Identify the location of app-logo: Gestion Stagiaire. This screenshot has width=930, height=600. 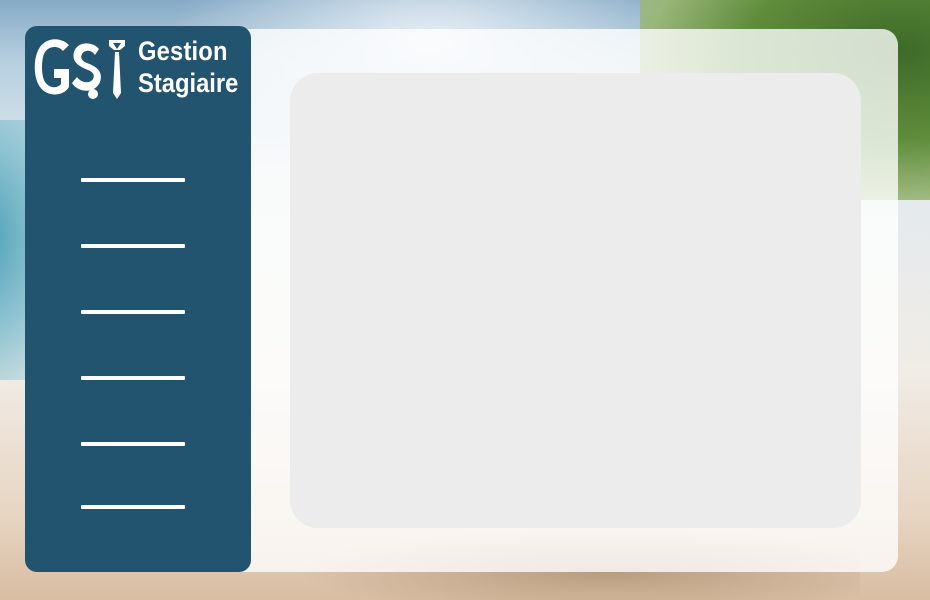
(141, 69).